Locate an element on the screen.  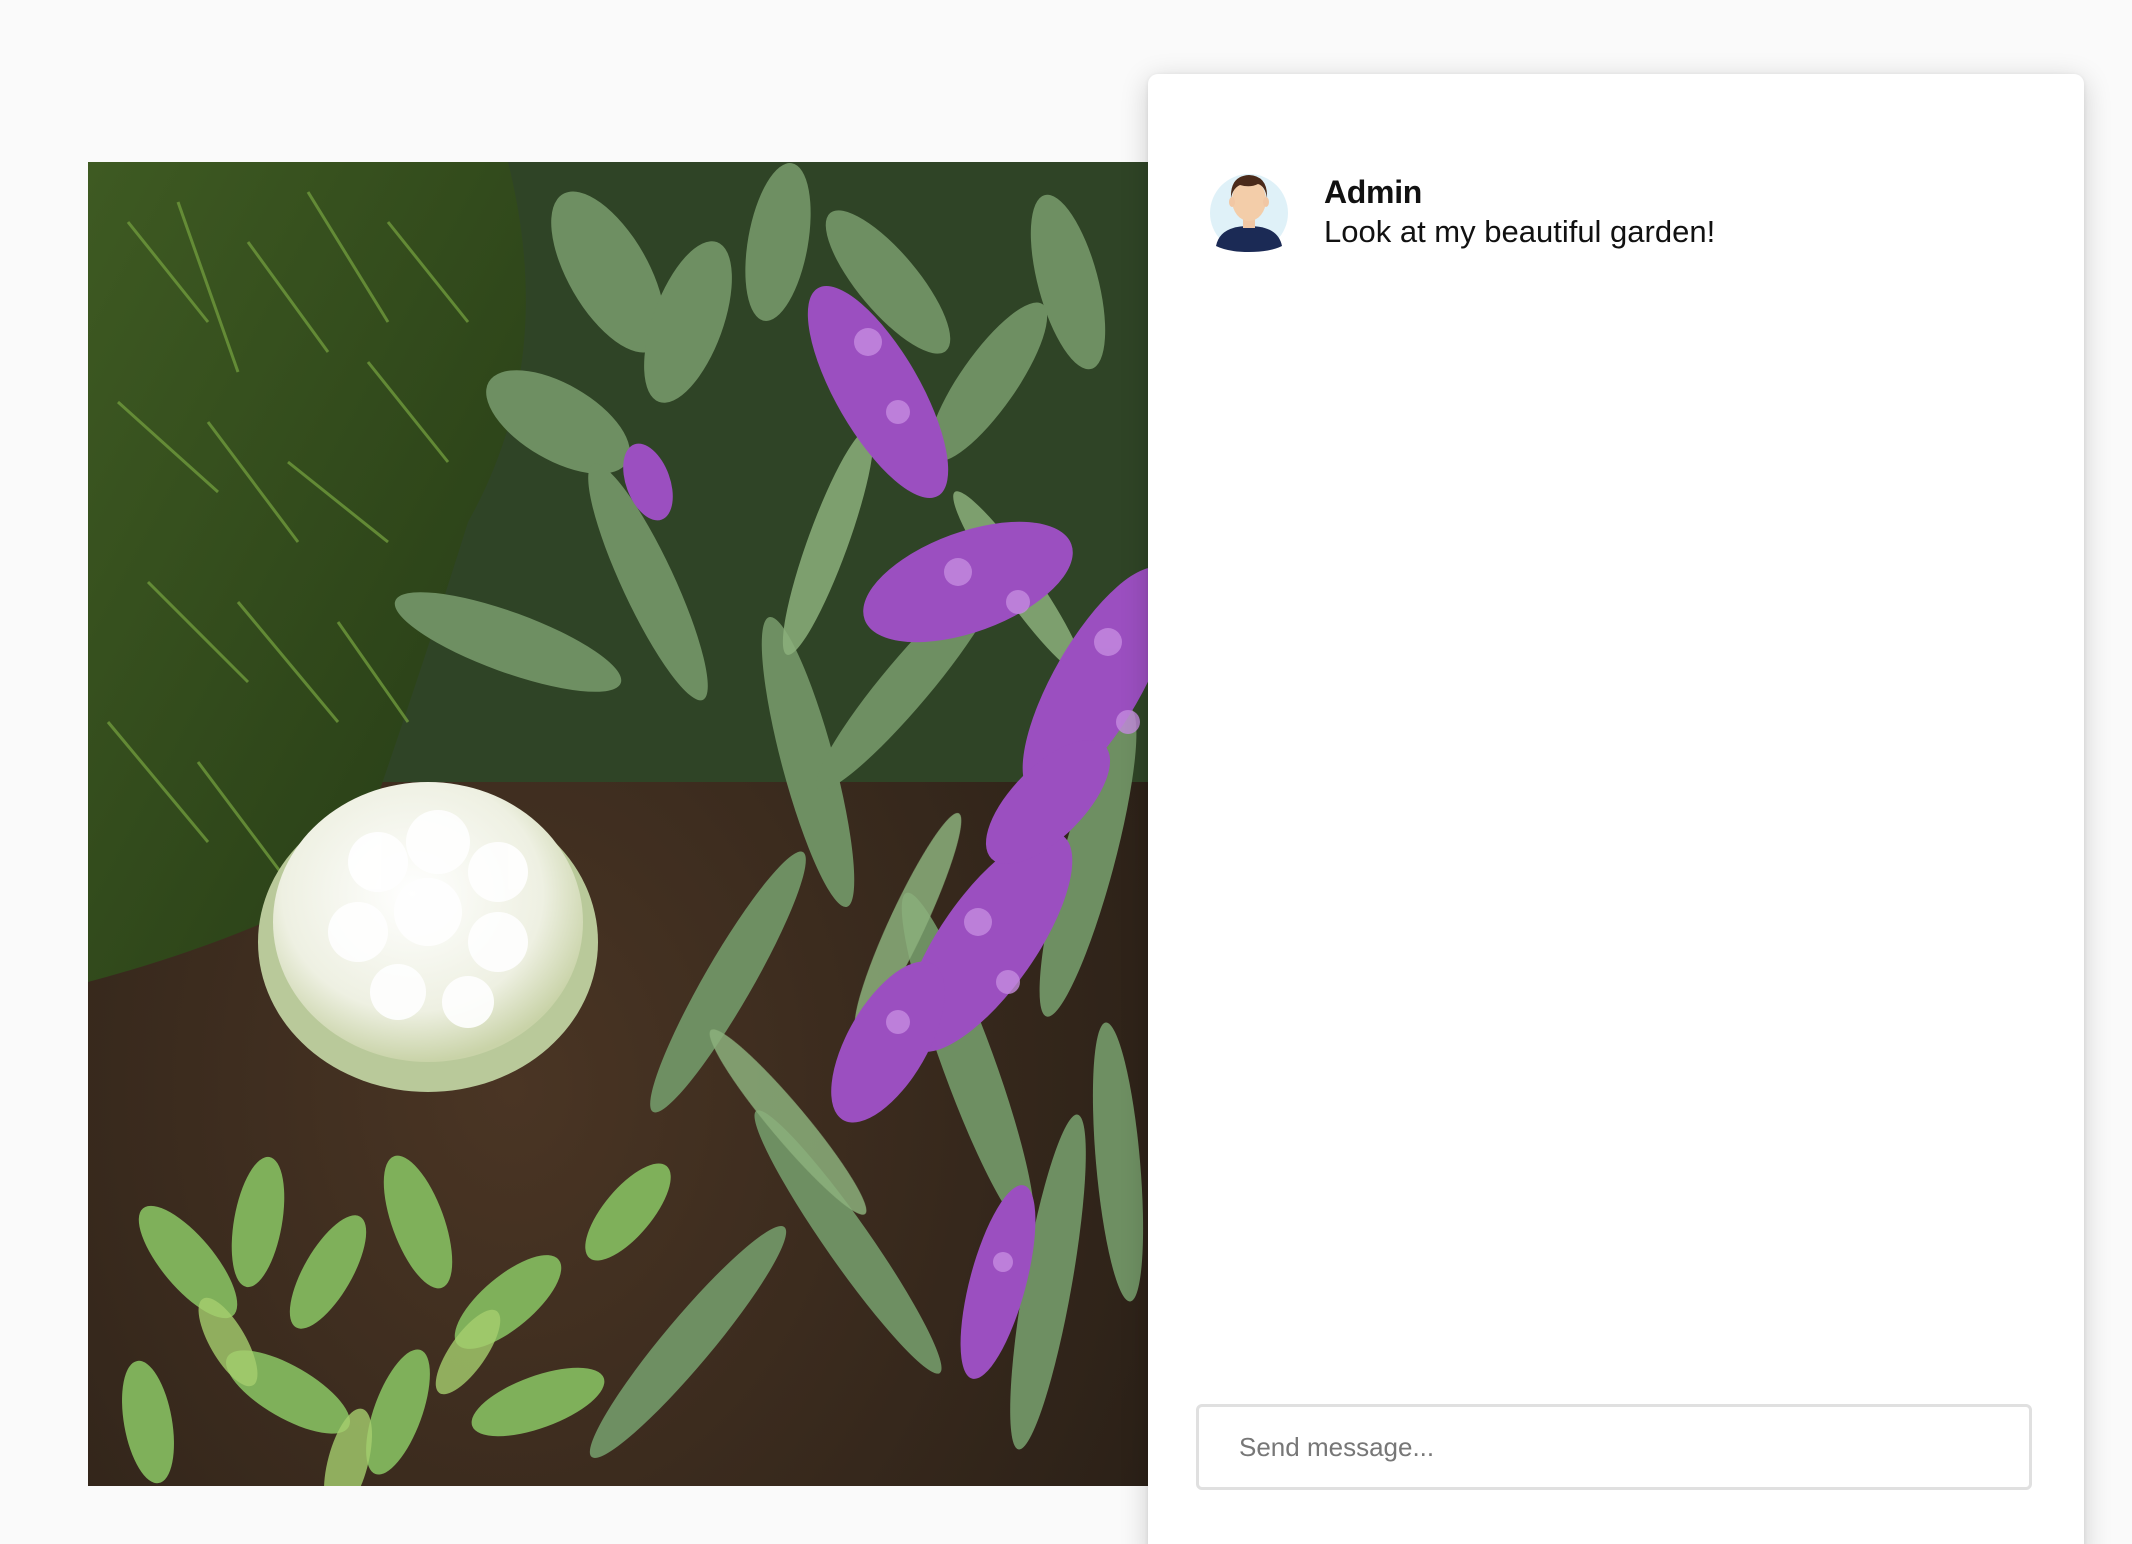
message-author: Admin is located at coordinates (1373, 192).